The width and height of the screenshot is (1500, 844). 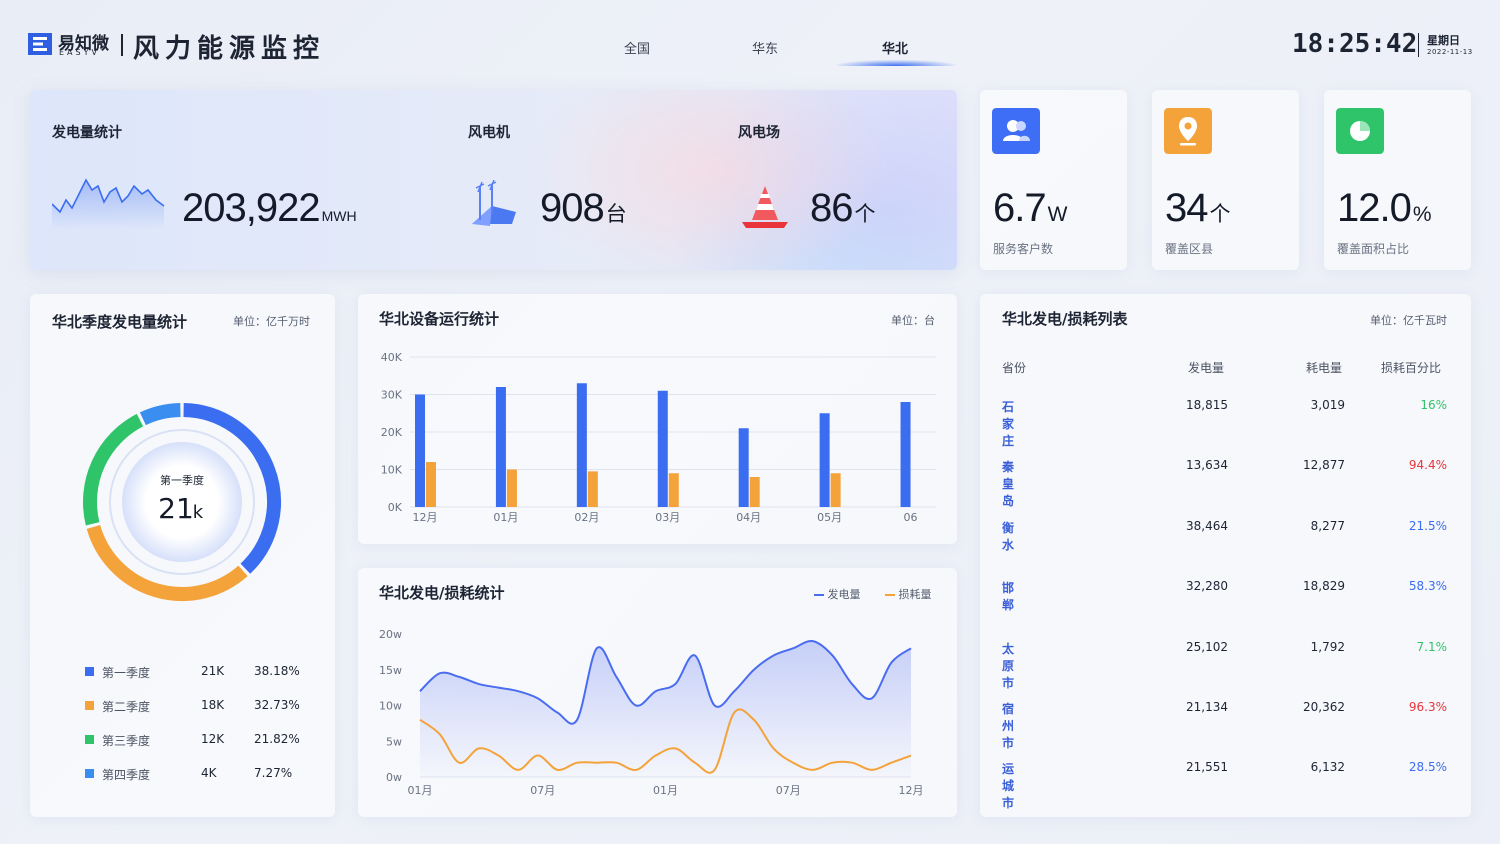 What do you see at coordinates (908, 594) in the screenshot?
I see `legend-loss: 损耗量` at bounding box center [908, 594].